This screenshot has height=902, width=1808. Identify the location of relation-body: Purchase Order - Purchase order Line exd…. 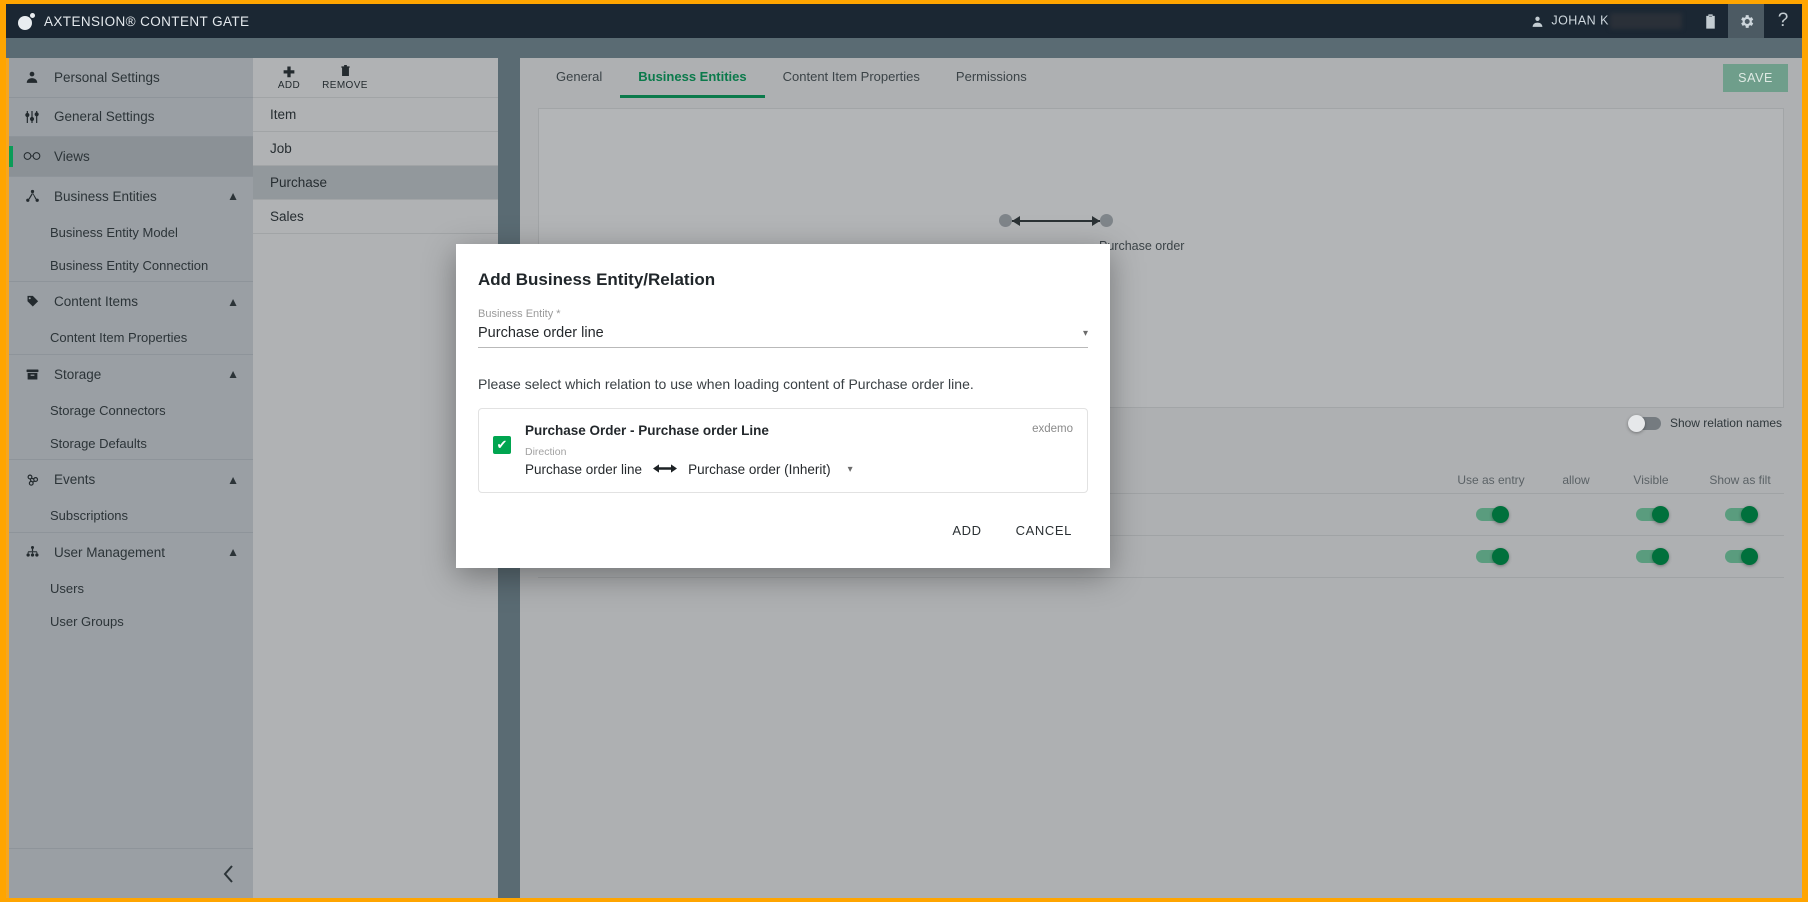
(799, 450).